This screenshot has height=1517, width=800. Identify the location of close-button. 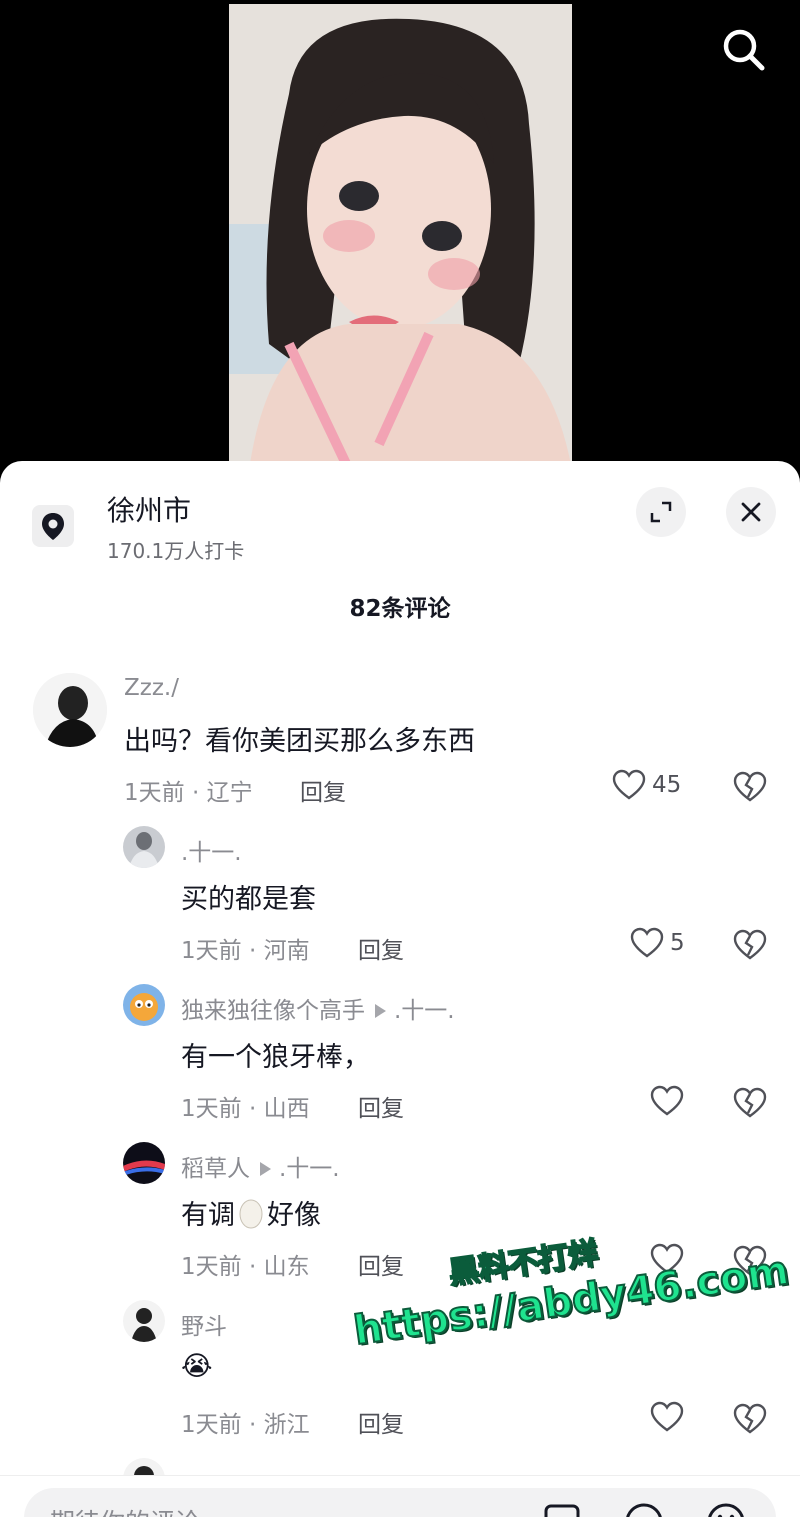
(751, 512).